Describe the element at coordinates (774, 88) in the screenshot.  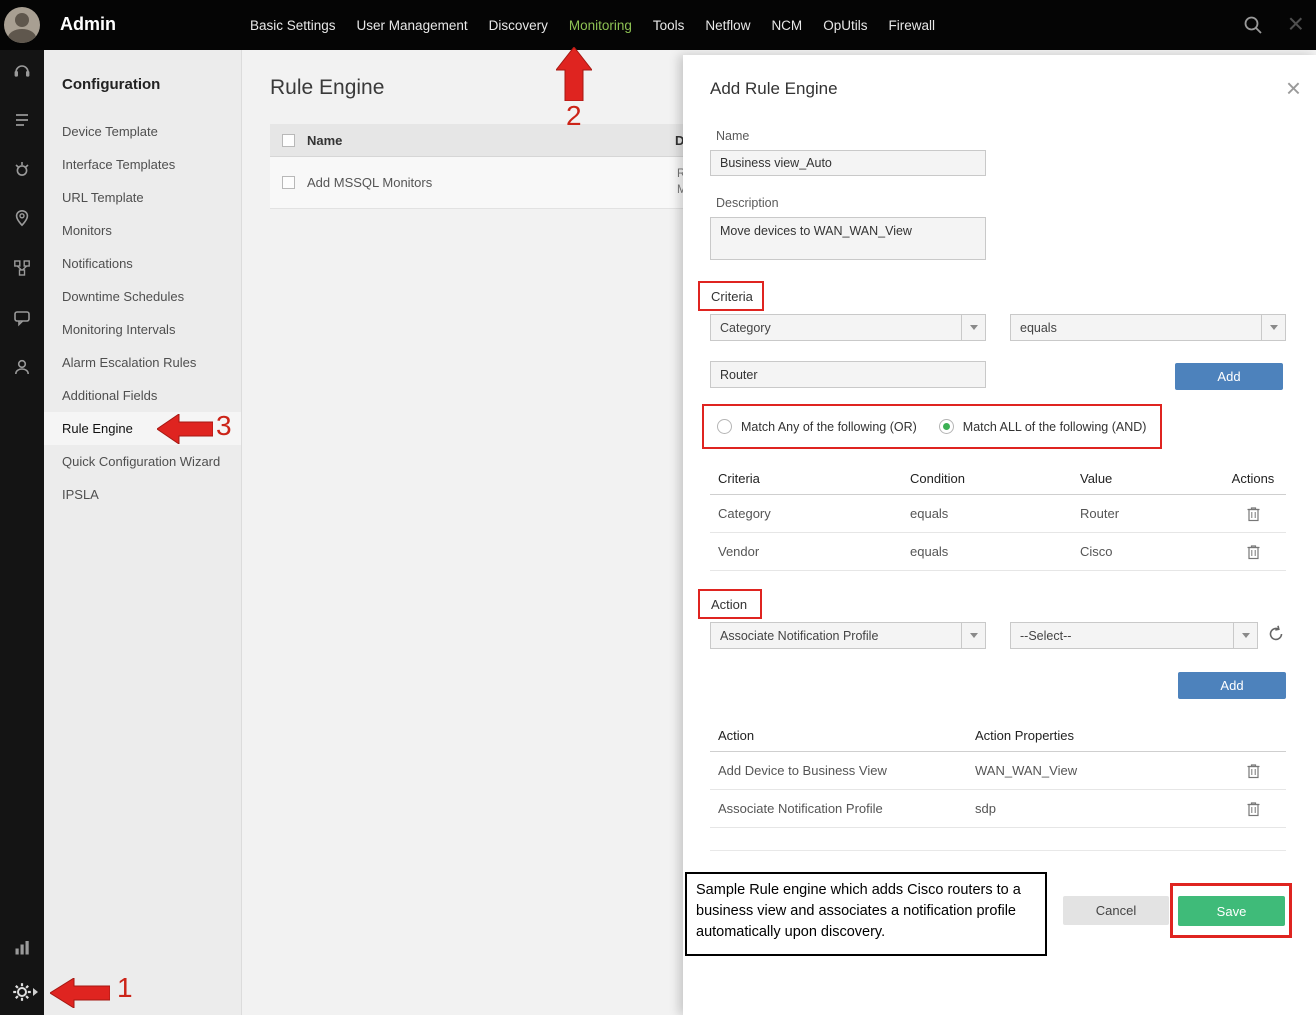
I see `panel-title: Add Rule Engine` at that location.